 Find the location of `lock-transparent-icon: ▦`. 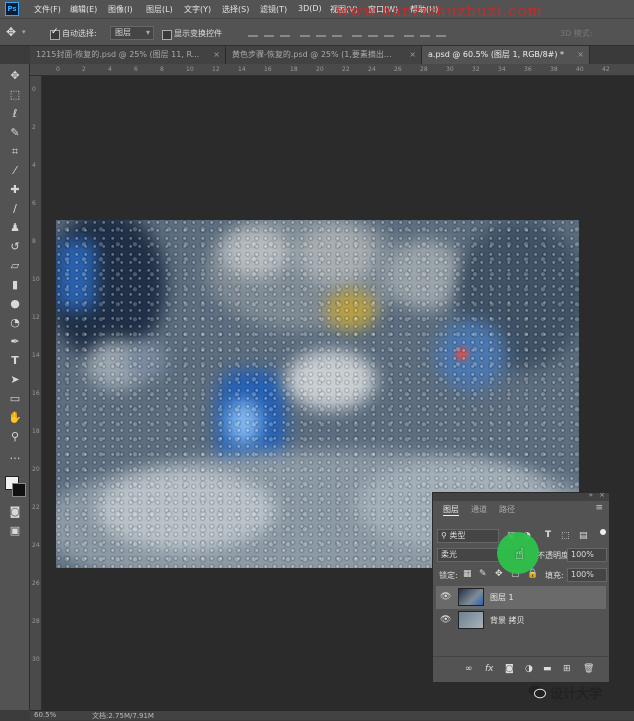

lock-transparent-icon: ▦ is located at coordinates (467, 574).